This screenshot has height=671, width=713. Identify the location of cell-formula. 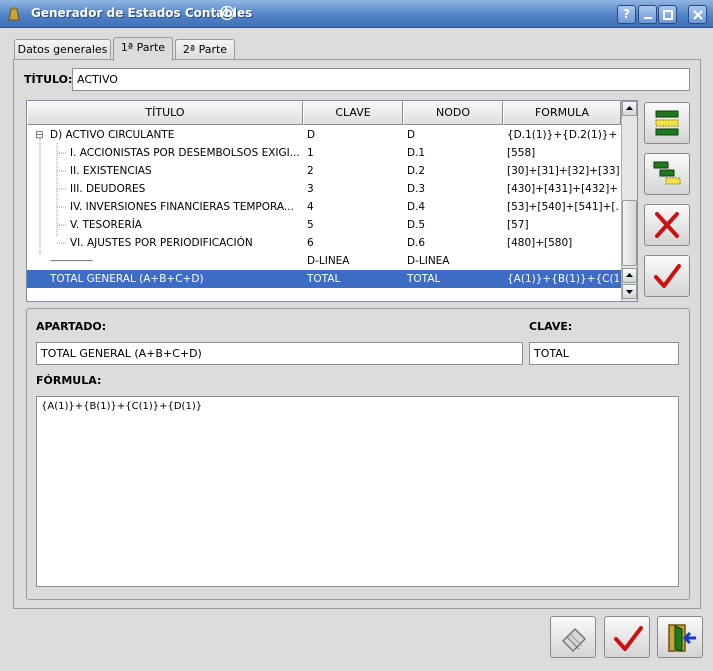
(563, 261).